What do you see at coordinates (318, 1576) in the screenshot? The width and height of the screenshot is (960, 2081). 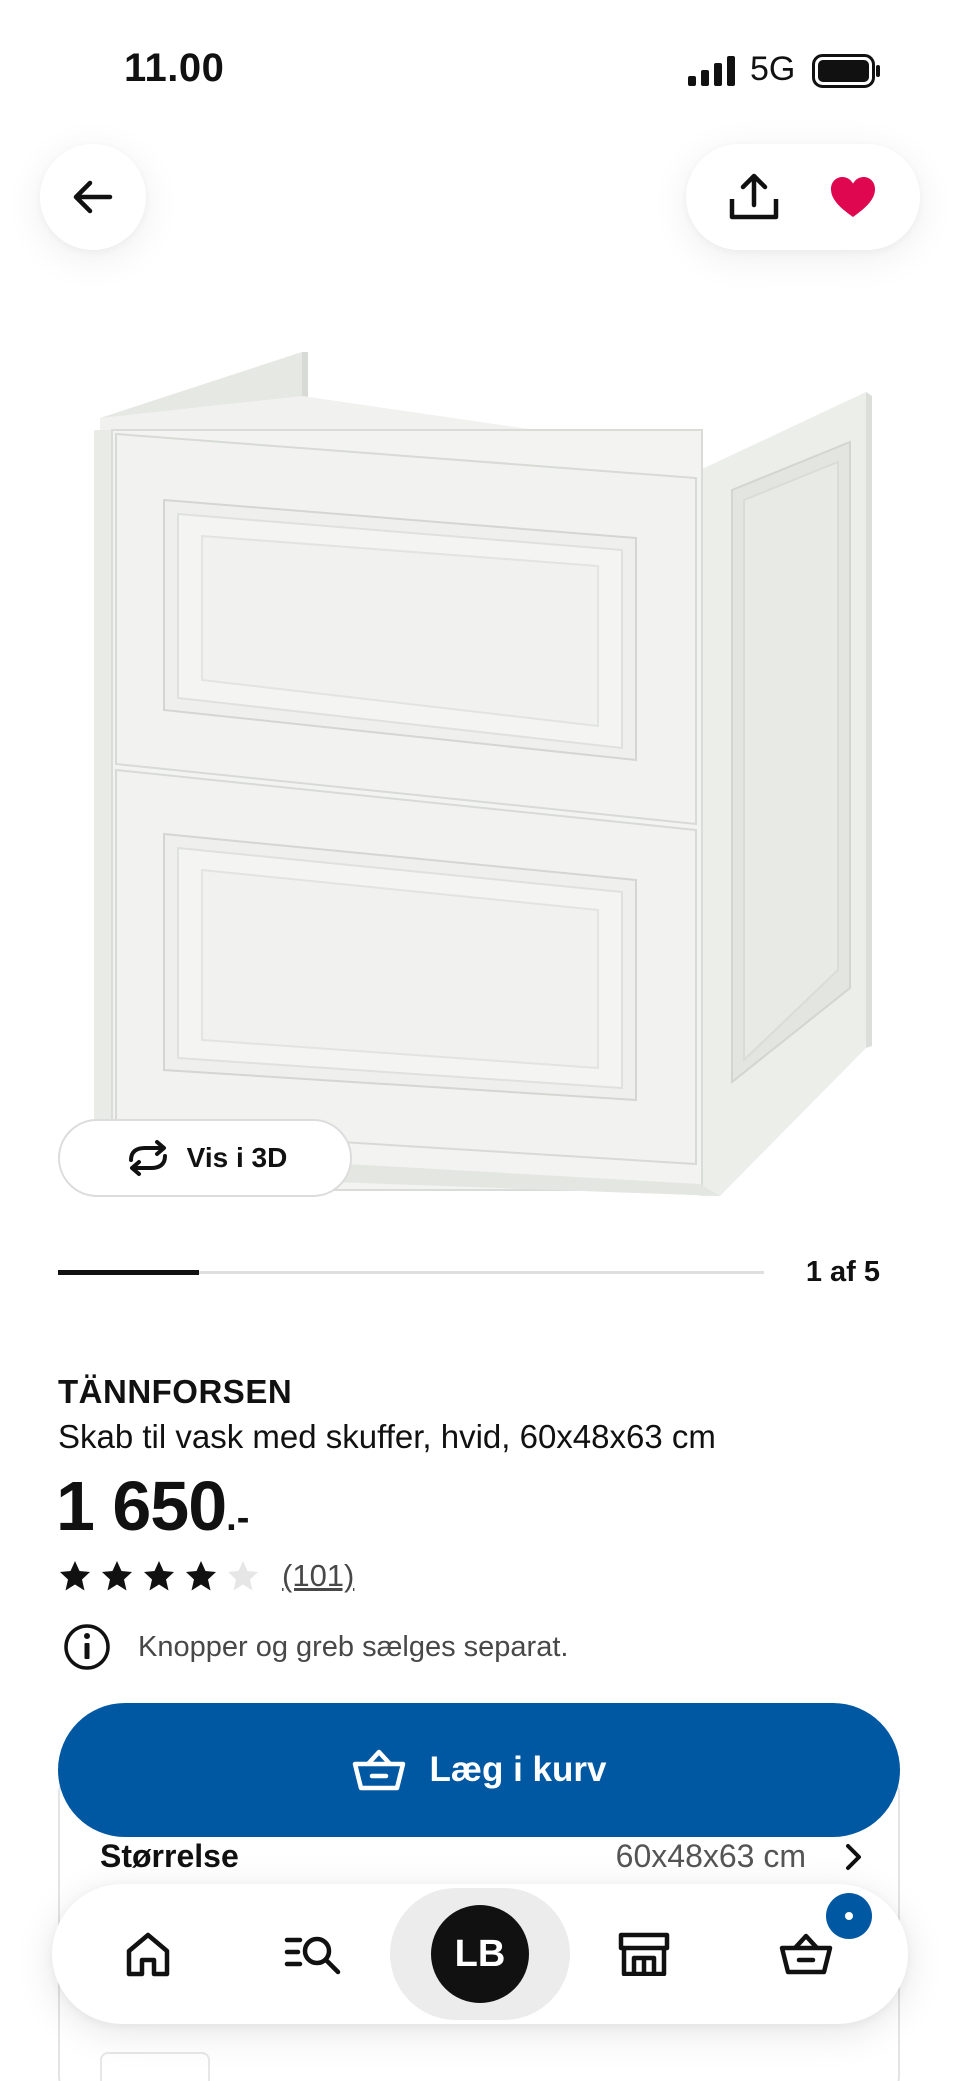 I see `review-count-link: (101)` at bounding box center [318, 1576].